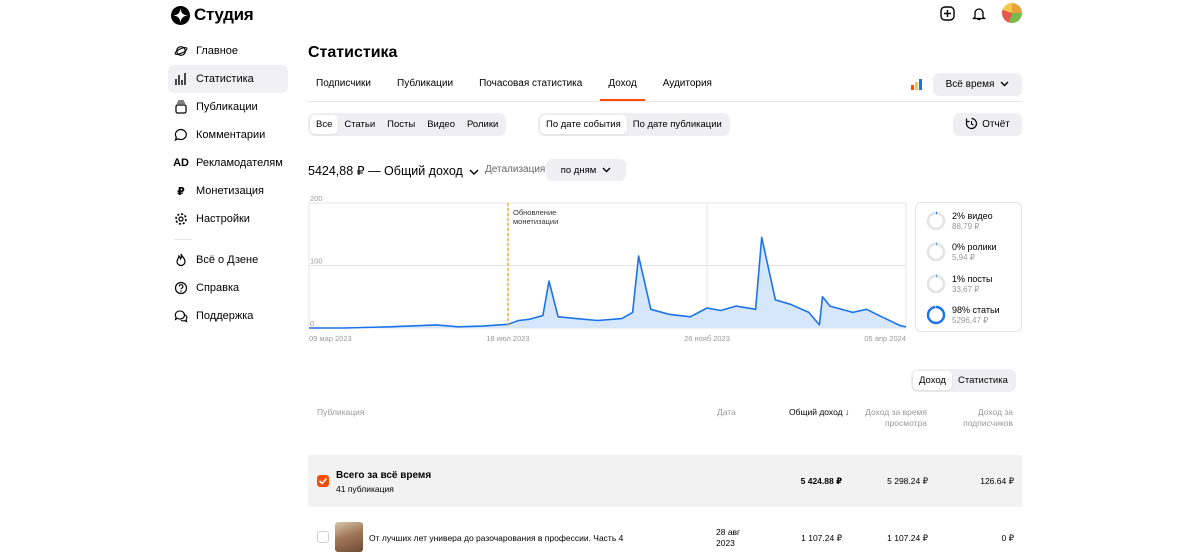  Describe the element at coordinates (425, 87) in the screenshot. I see `tab-publications: Публикации` at that location.